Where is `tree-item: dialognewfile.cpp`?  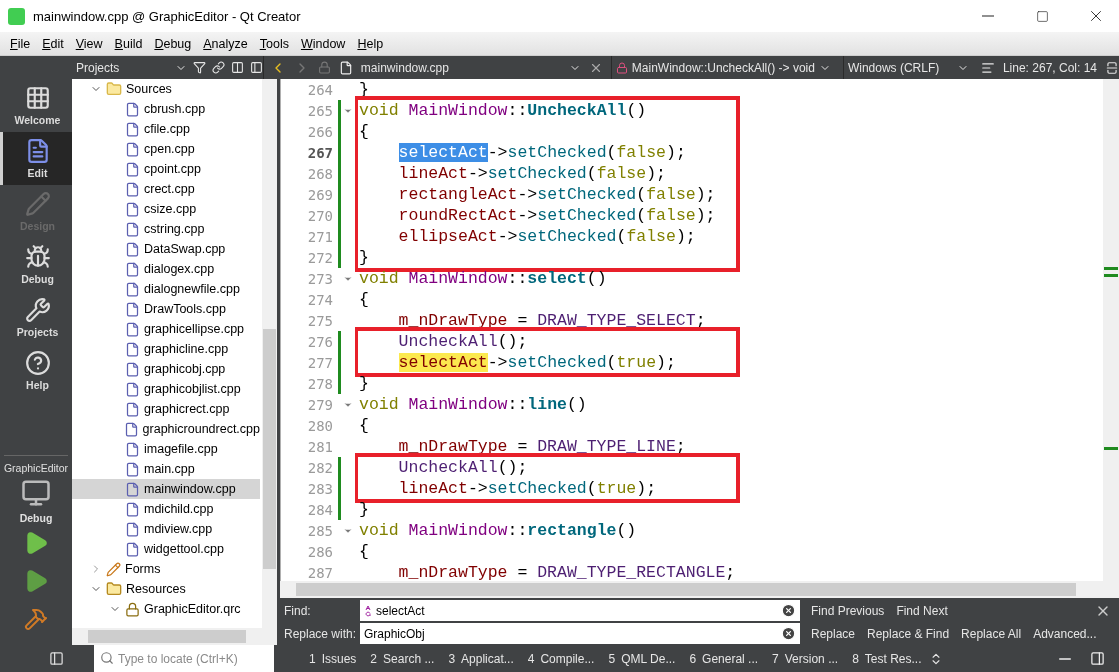 tree-item: dialognewfile.cpp is located at coordinates (166, 289).